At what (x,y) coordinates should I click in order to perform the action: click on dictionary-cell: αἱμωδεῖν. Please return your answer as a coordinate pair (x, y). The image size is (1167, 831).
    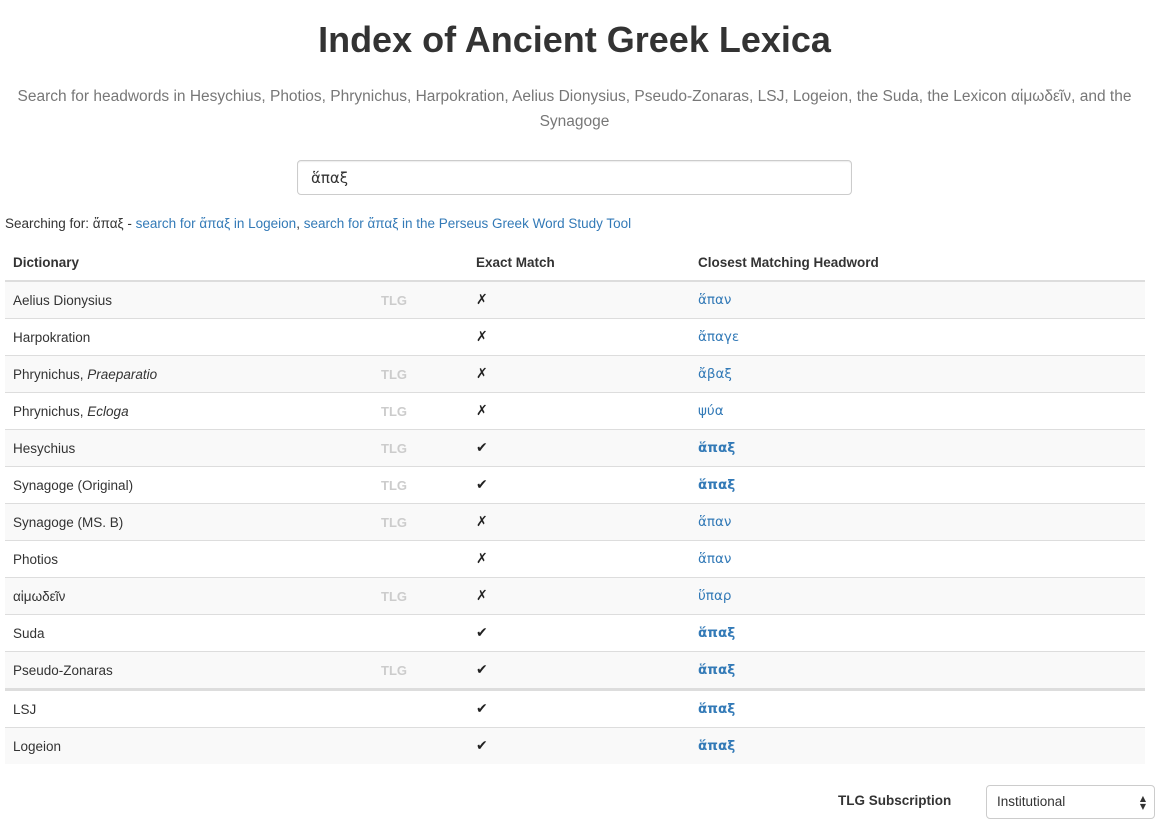
    Looking at the image, I should click on (189, 596).